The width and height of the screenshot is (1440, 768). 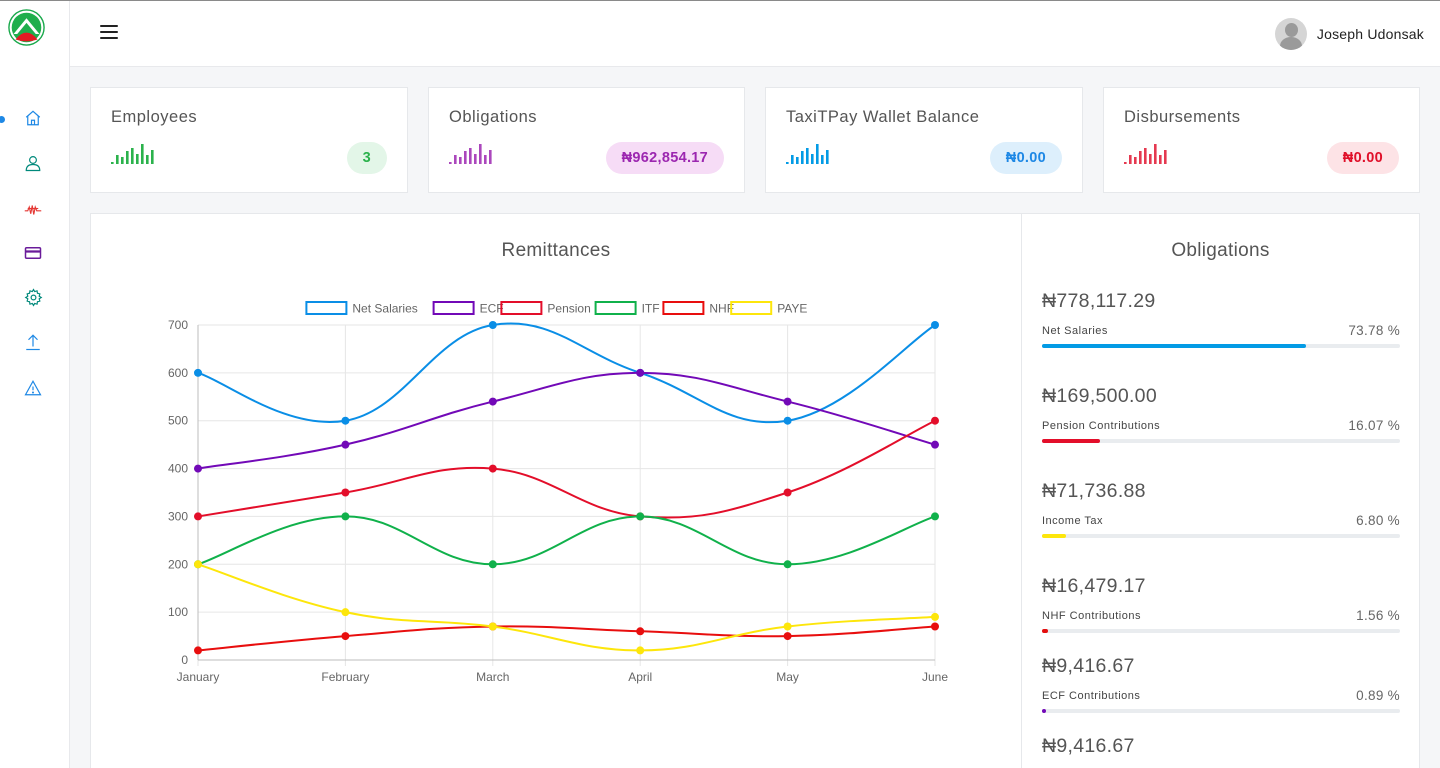 I want to click on sidebar-item-employees, so click(x=33, y=163).